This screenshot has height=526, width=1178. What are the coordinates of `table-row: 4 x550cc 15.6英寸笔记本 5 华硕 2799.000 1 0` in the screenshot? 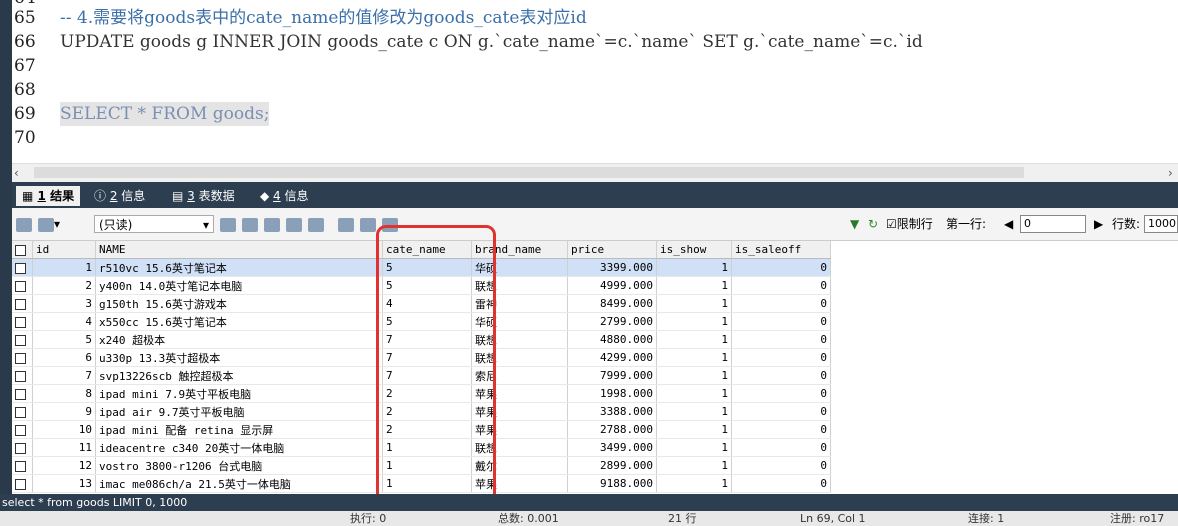 It's located at (421, 321).